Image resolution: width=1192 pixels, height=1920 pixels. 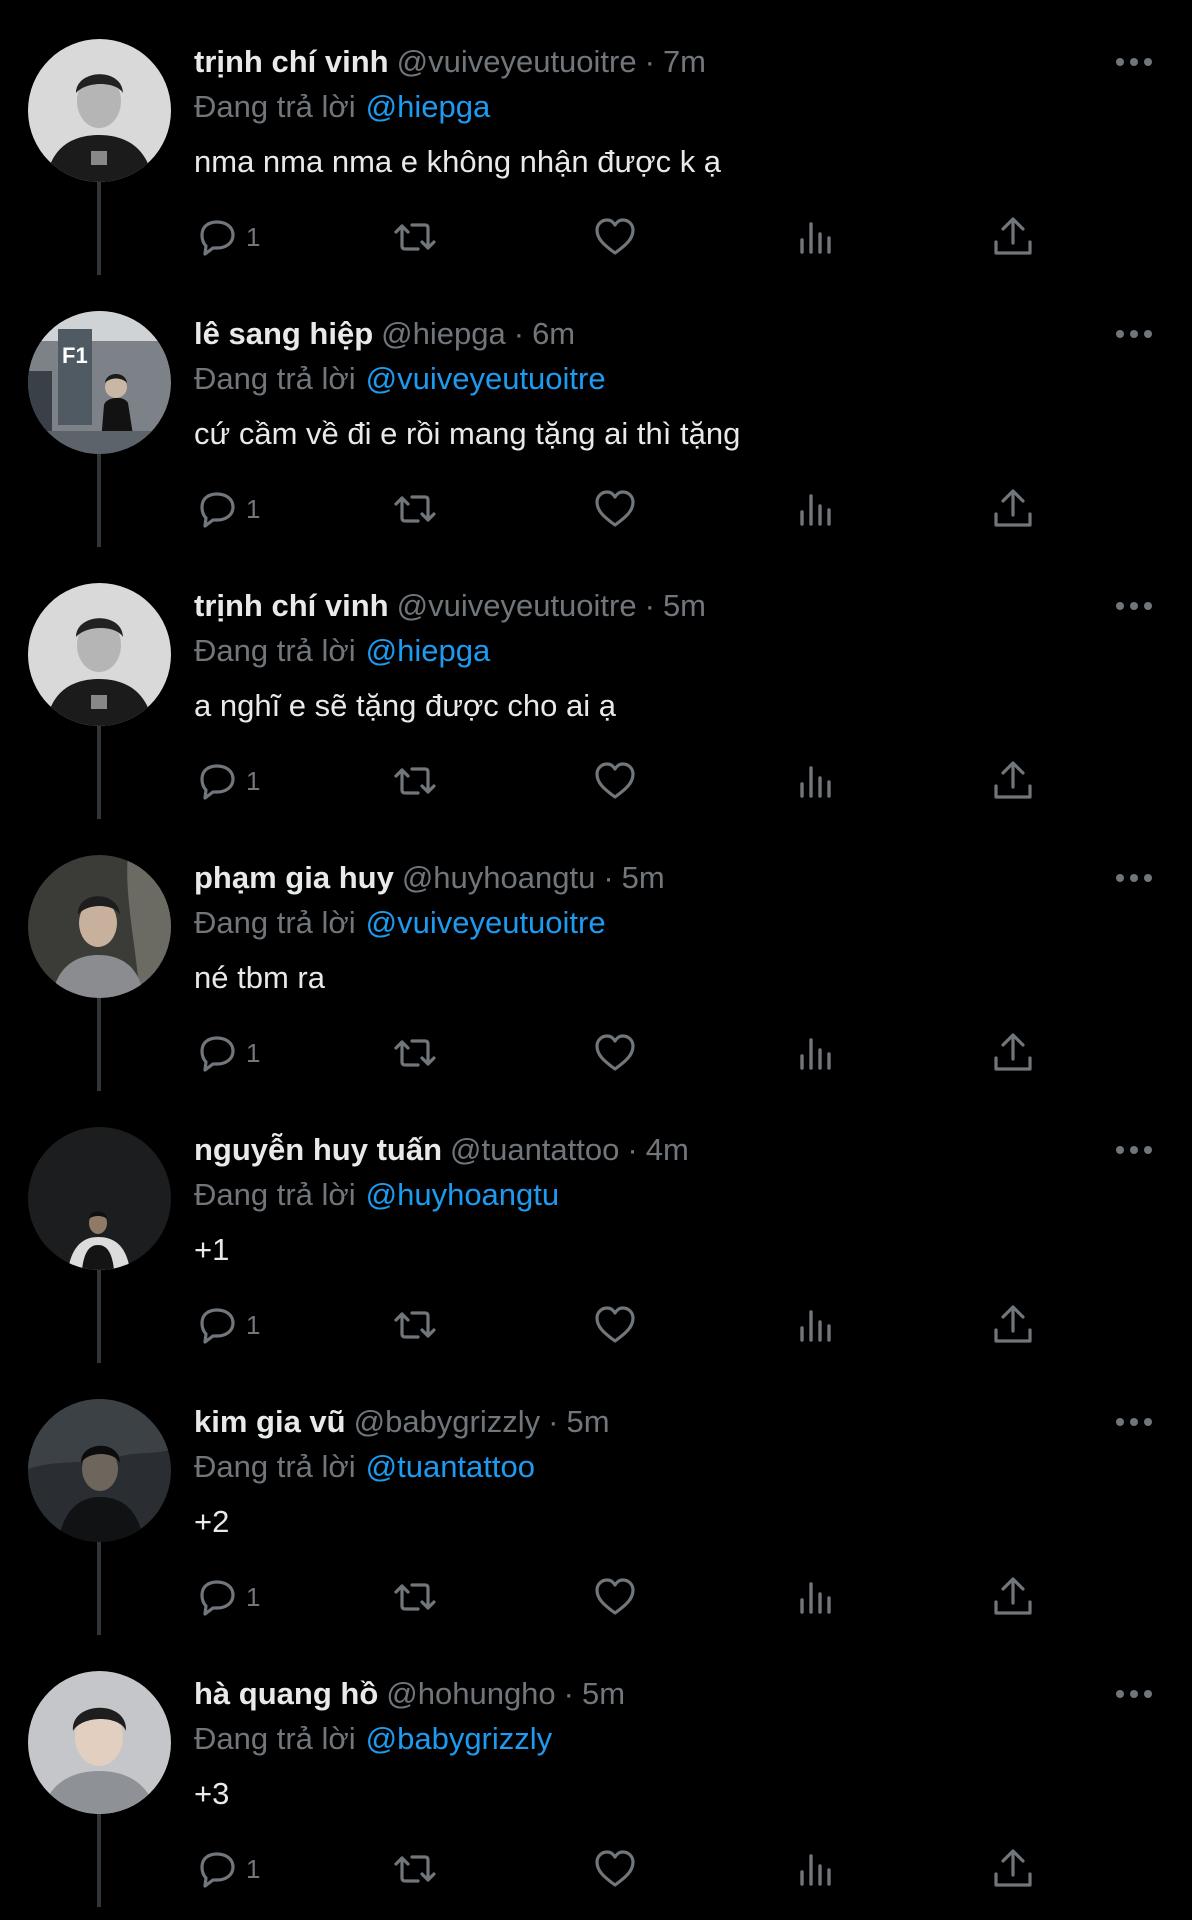 I want to click on display-name: nguyễn huy tuấn, so click(x=318, y=1149).